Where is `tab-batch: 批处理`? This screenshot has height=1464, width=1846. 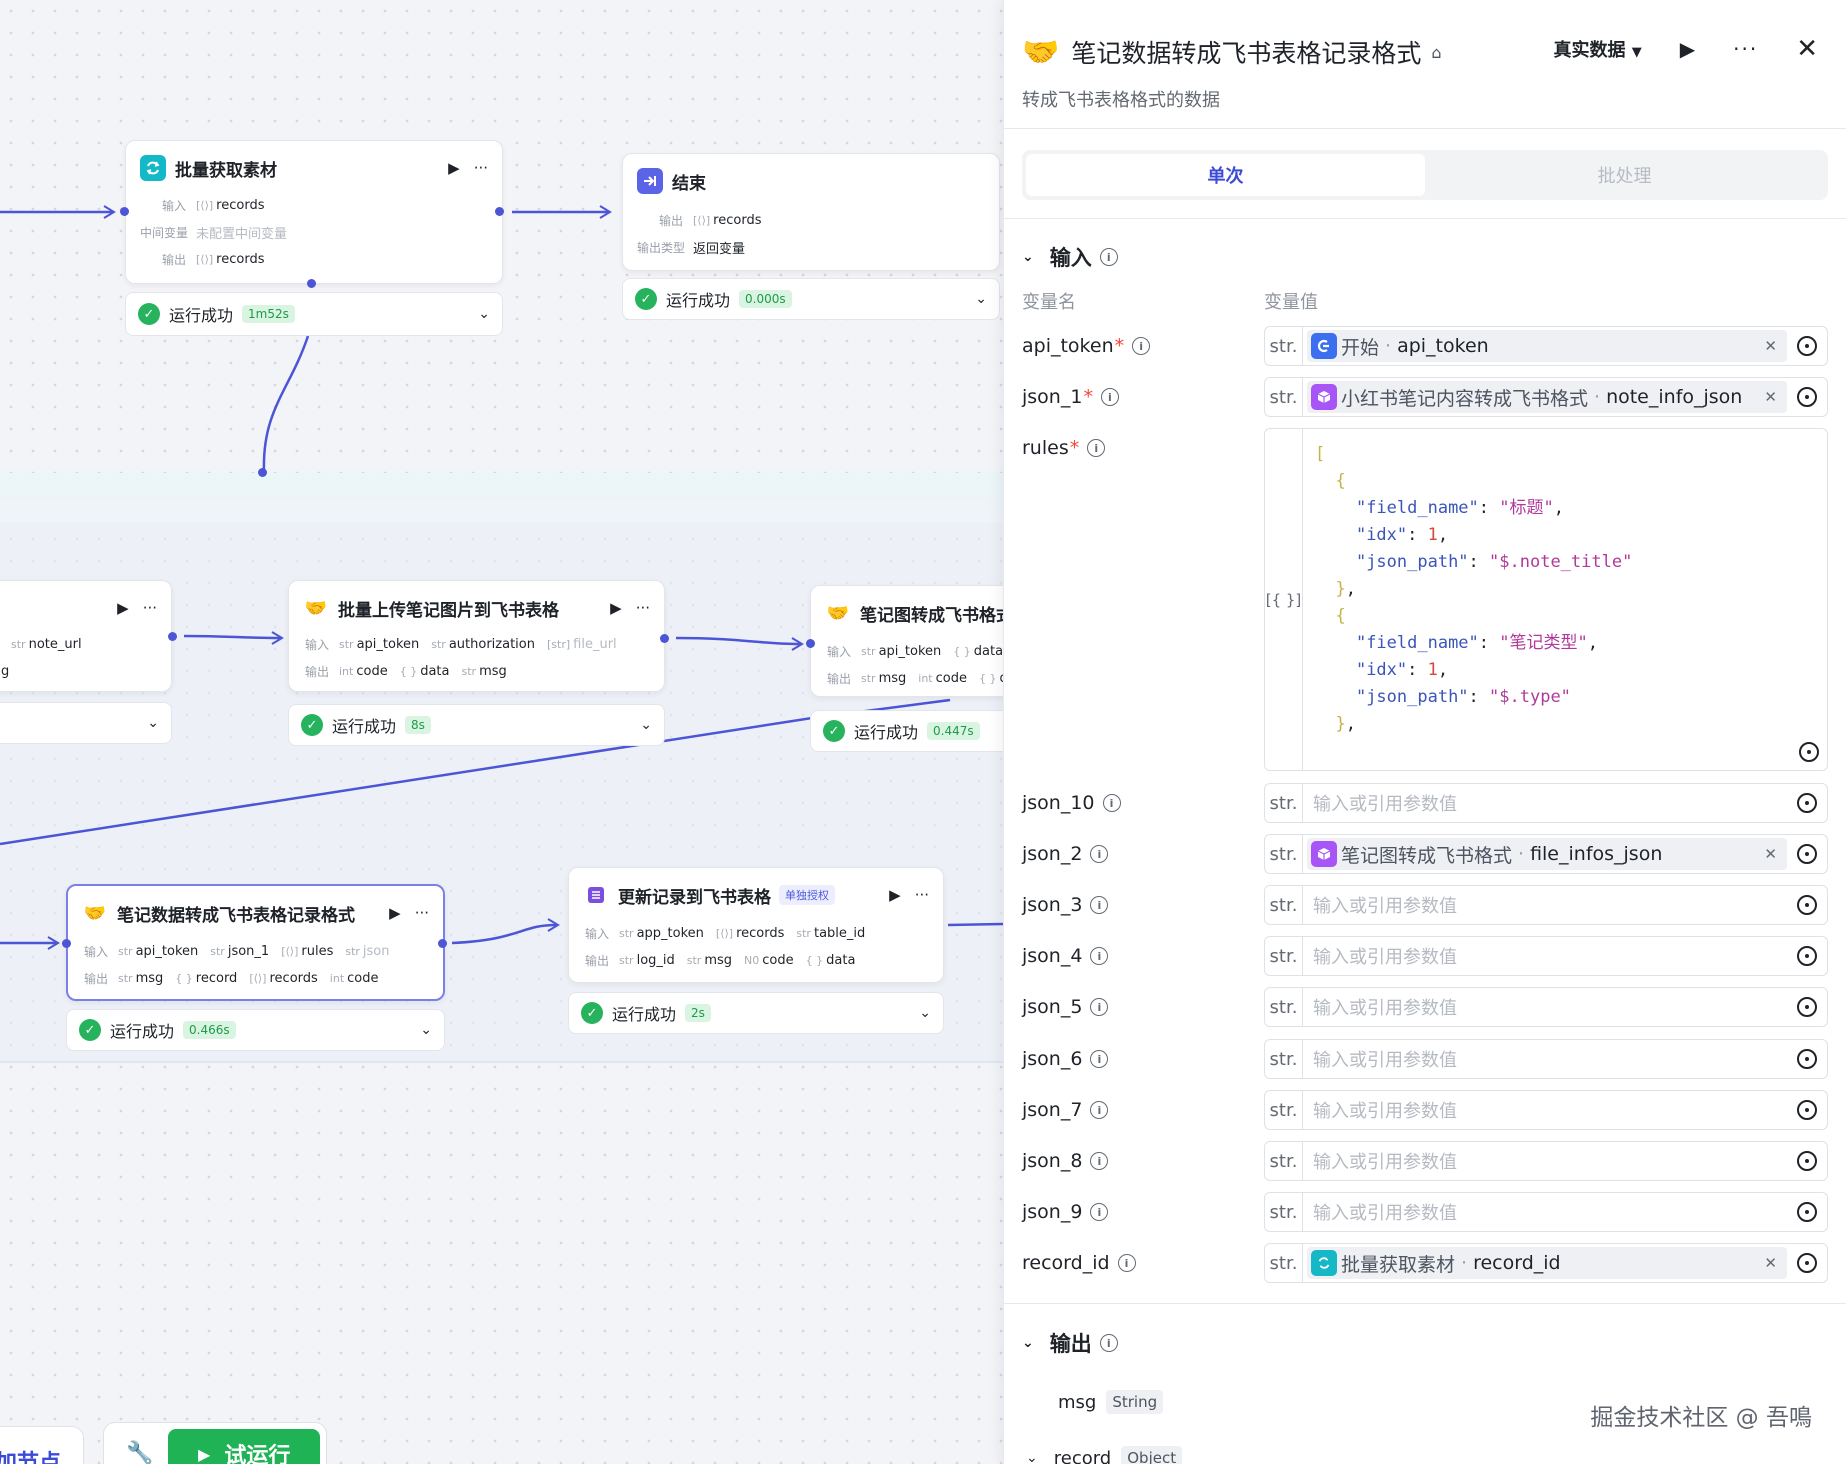
tab-batch: 批处理 is located at coordinates (1624, 175).